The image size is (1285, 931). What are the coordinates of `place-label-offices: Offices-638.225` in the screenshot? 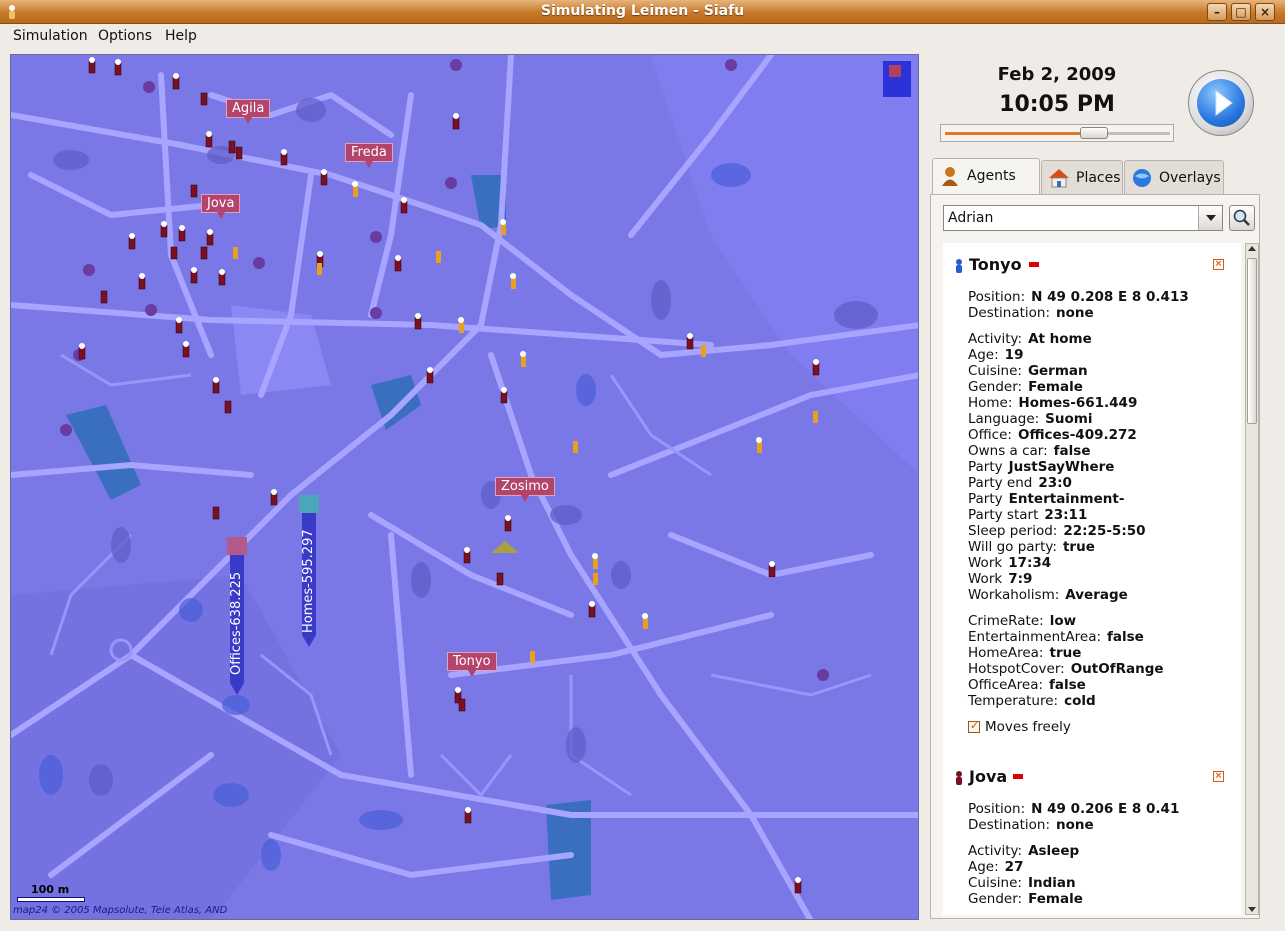 It's located at (236, 623).